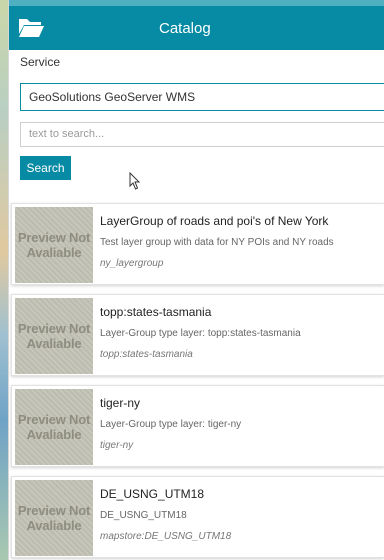 The width and height of the screenshot is (384, 560). What do you see at coordinates (40, 62) in the screenshot?
I see `service-label: Service` at bounding box center [40, 62].